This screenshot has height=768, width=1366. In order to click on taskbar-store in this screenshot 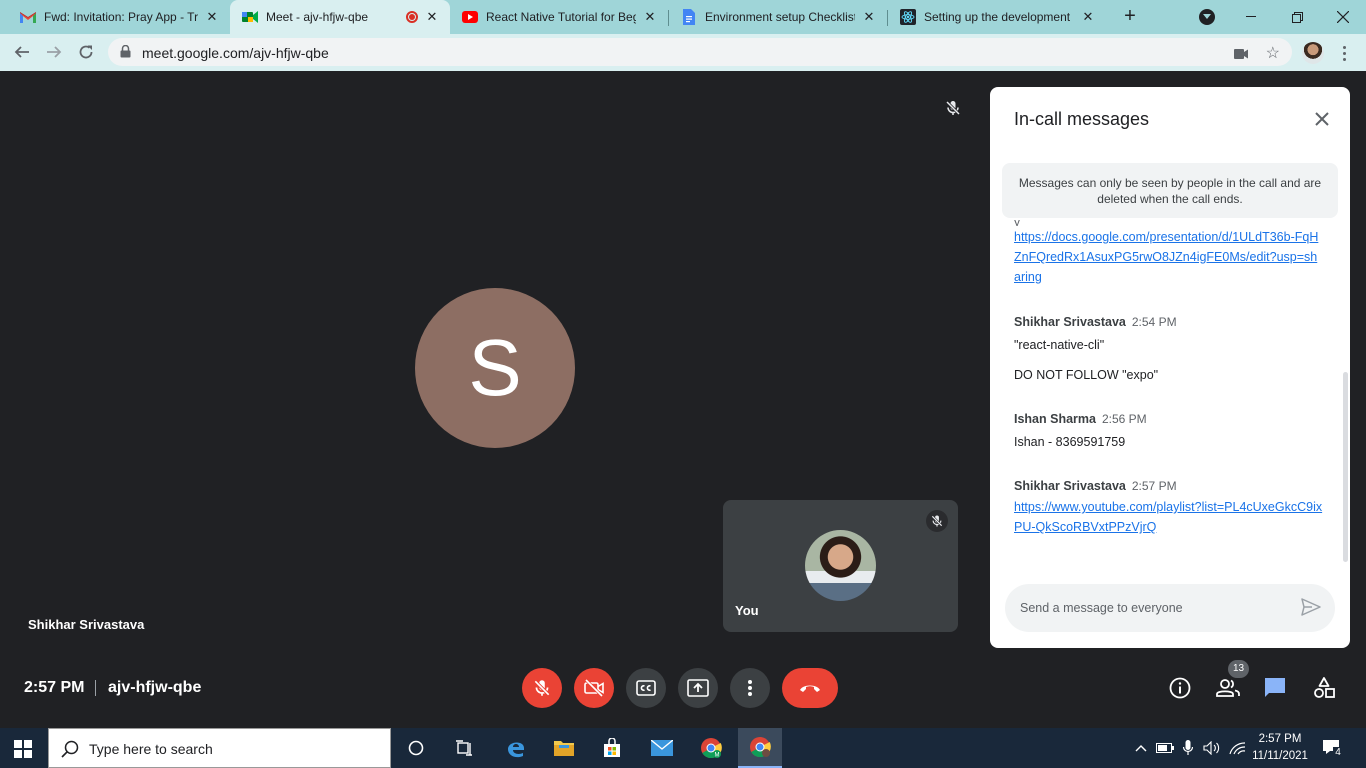, I will do `click(612, 748)`.